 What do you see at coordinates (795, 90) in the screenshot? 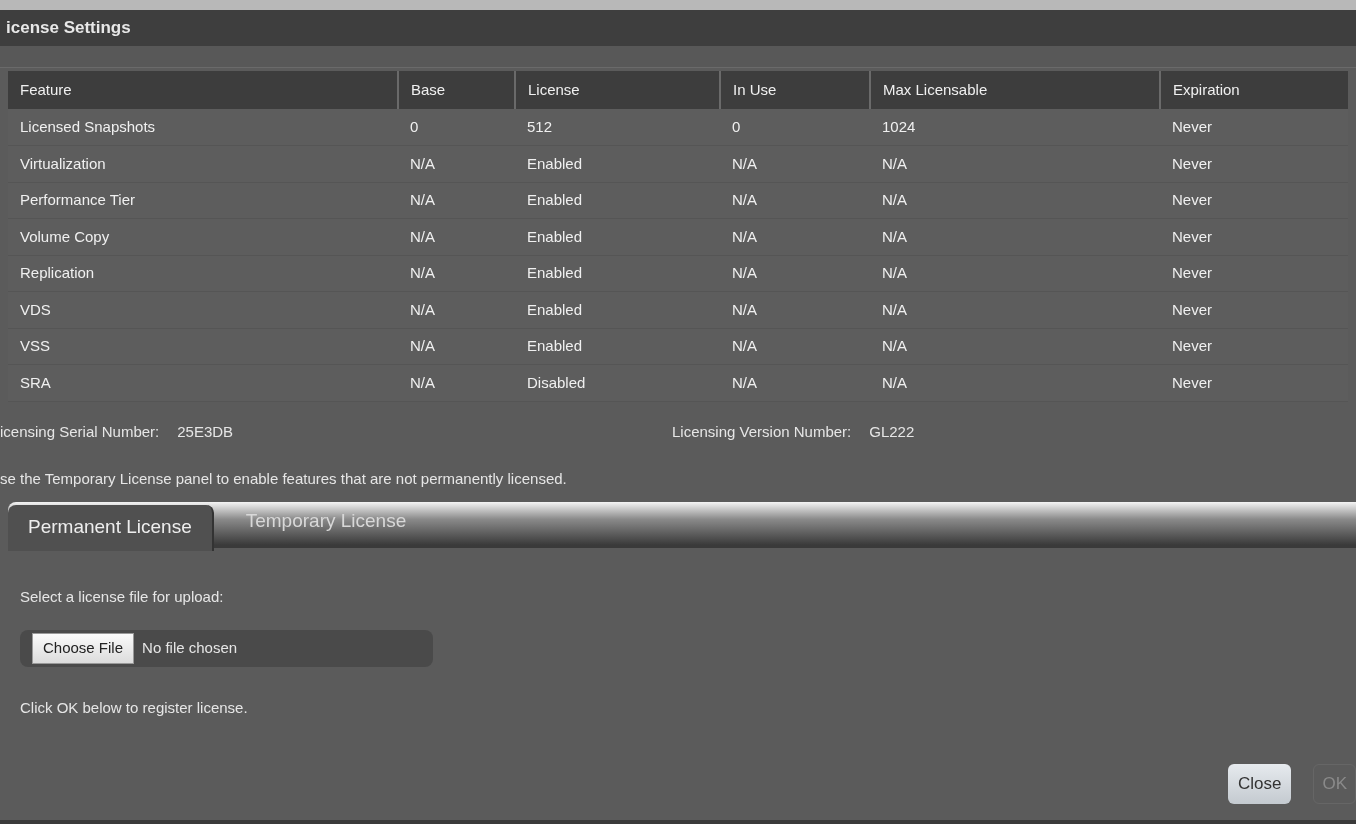
I see `column-header: In Use` at bounding box center [795, 90].